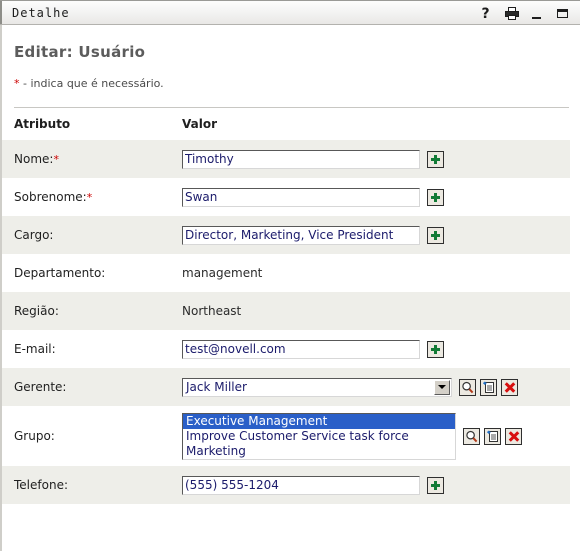 This screenshot has width=580, height=551. Describe the element at coordinates (86, 159) in the screenshot. I see `row-label-cell: Nome:*` at that location.